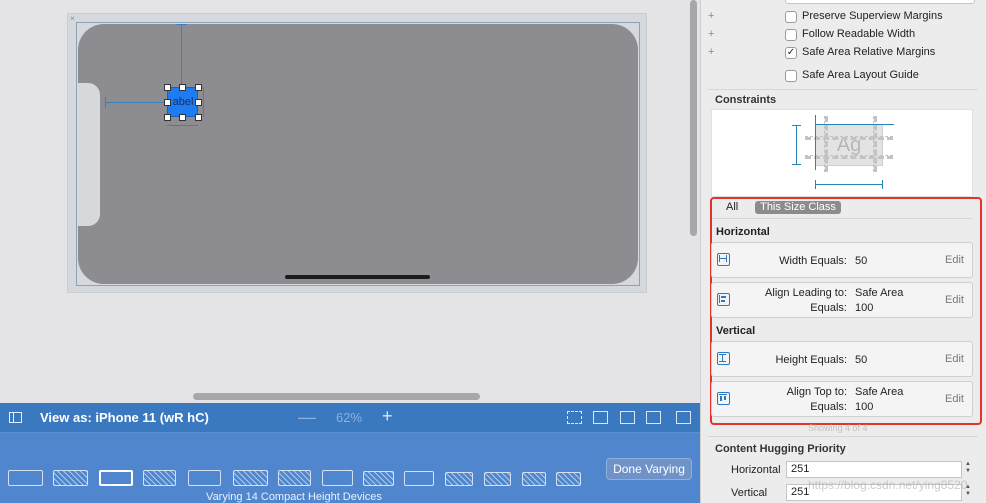  I want to click on device-ipad-pro-12-split-icon, so click(70, 478).